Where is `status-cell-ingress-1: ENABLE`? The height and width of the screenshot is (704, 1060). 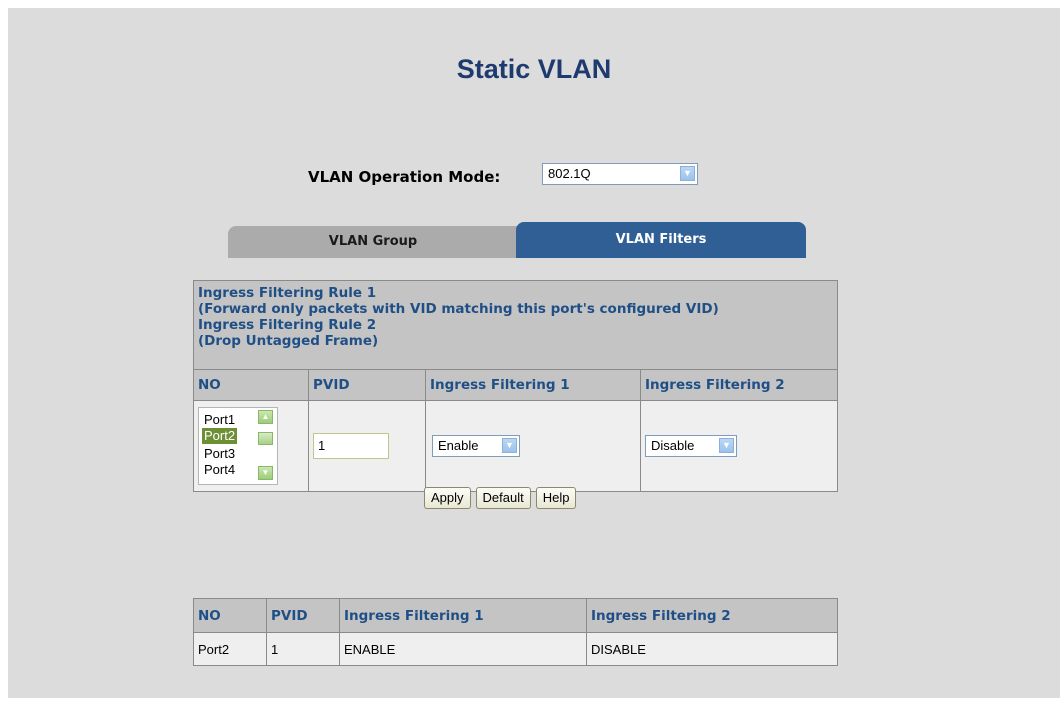 status-cell-ingress-1: ENABLE is located at coordinates (463, 649).